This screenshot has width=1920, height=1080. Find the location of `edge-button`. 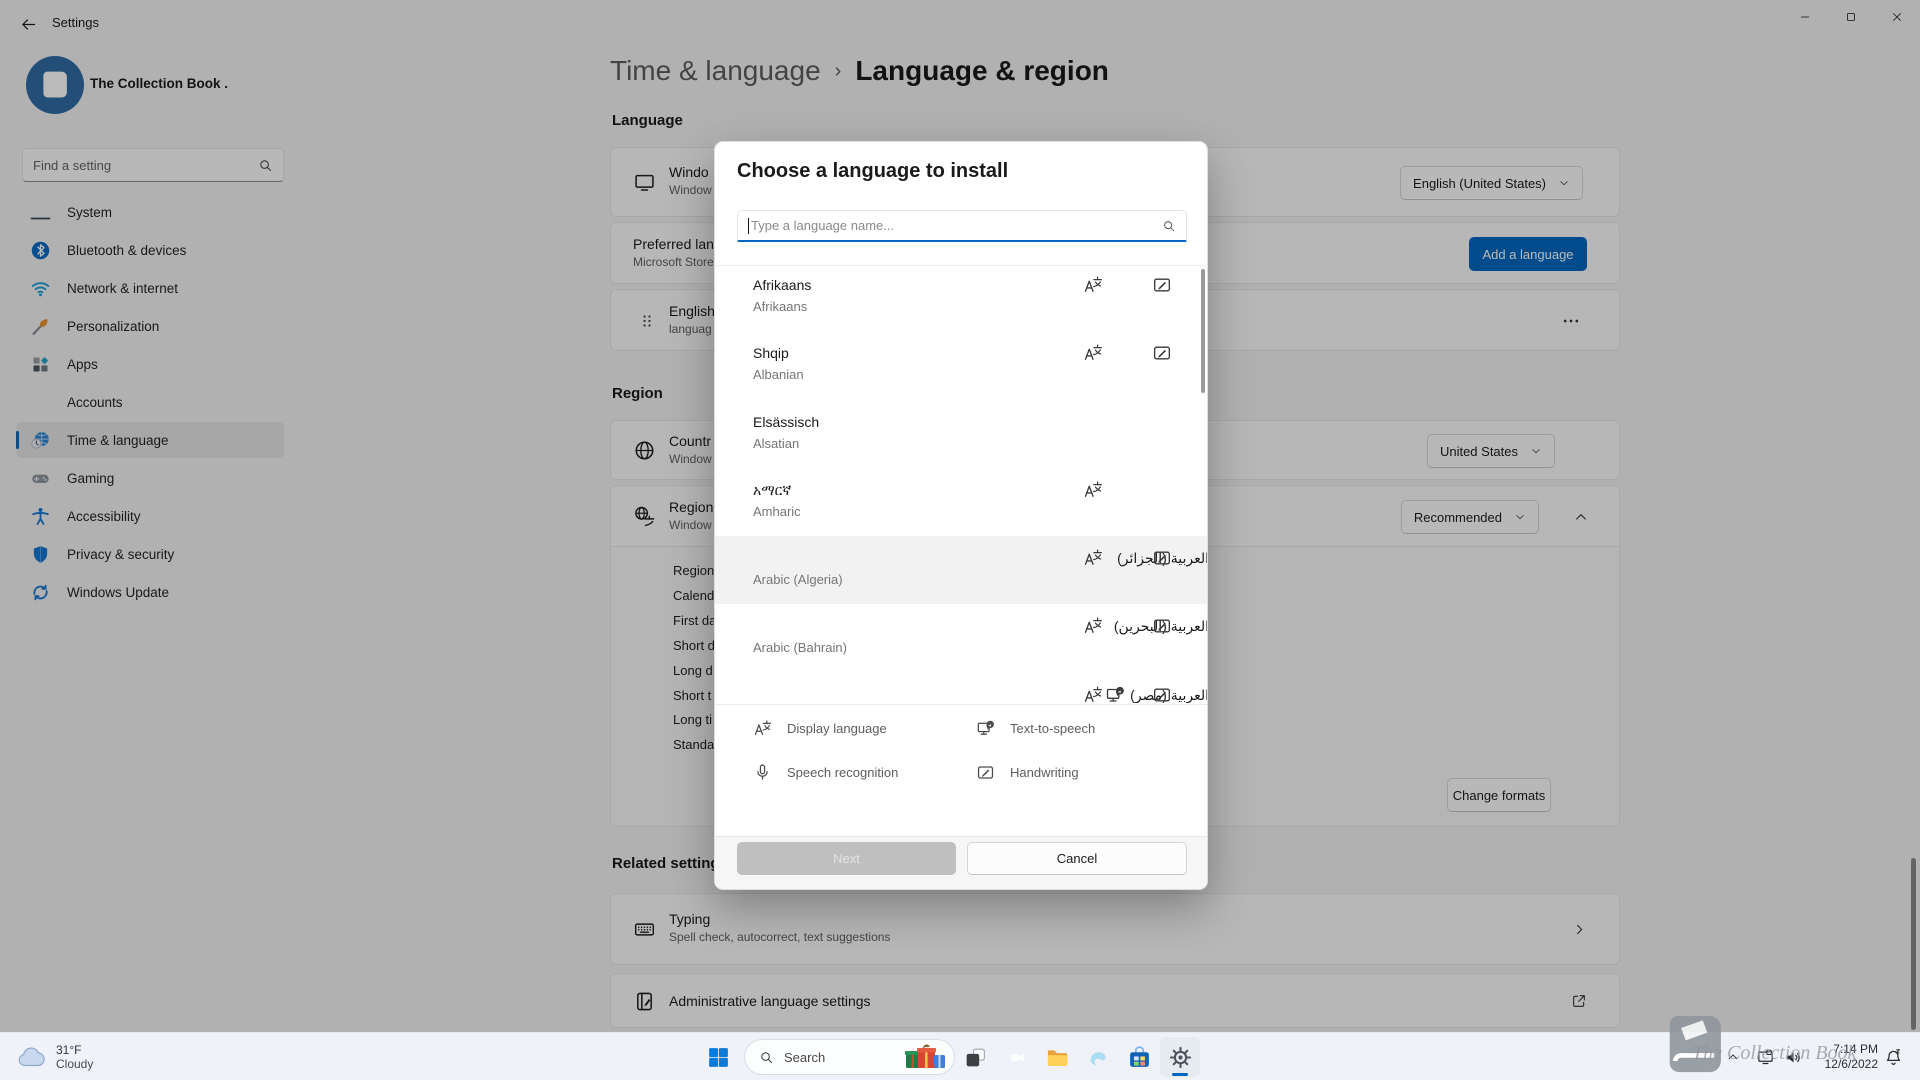

edge-button is located at coordinates (1098, 1057).